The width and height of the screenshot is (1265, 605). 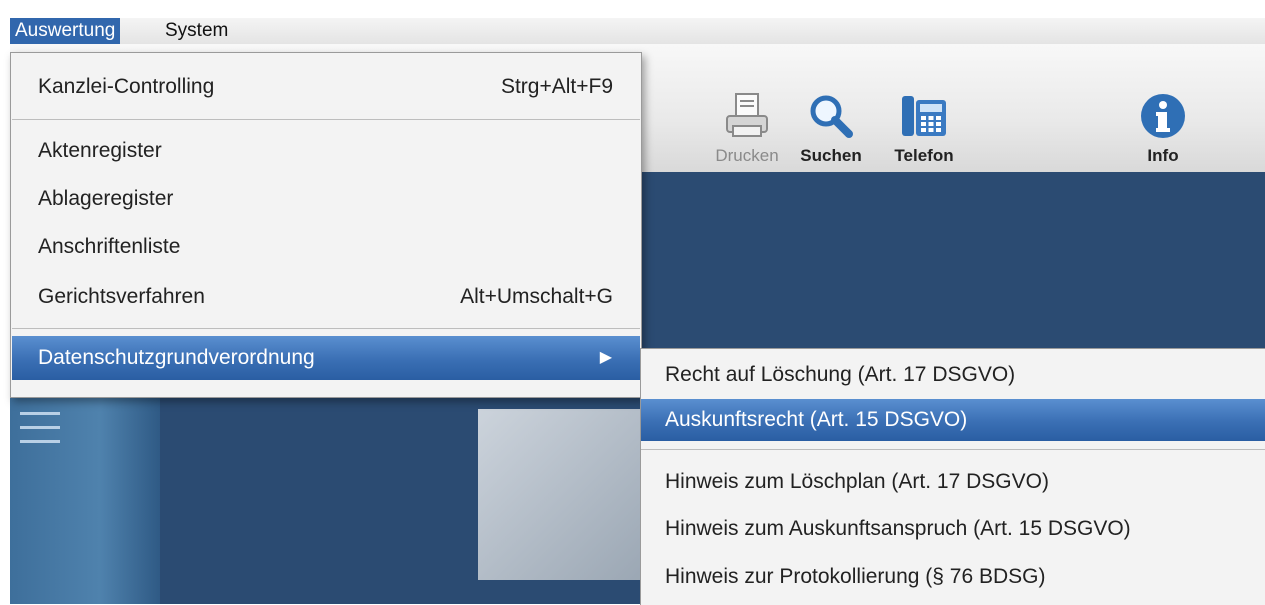 What do you see at coordinates (924, 155) in the screenshot?
I see `phone-label: Telefon` at bounding box center [924, 155].